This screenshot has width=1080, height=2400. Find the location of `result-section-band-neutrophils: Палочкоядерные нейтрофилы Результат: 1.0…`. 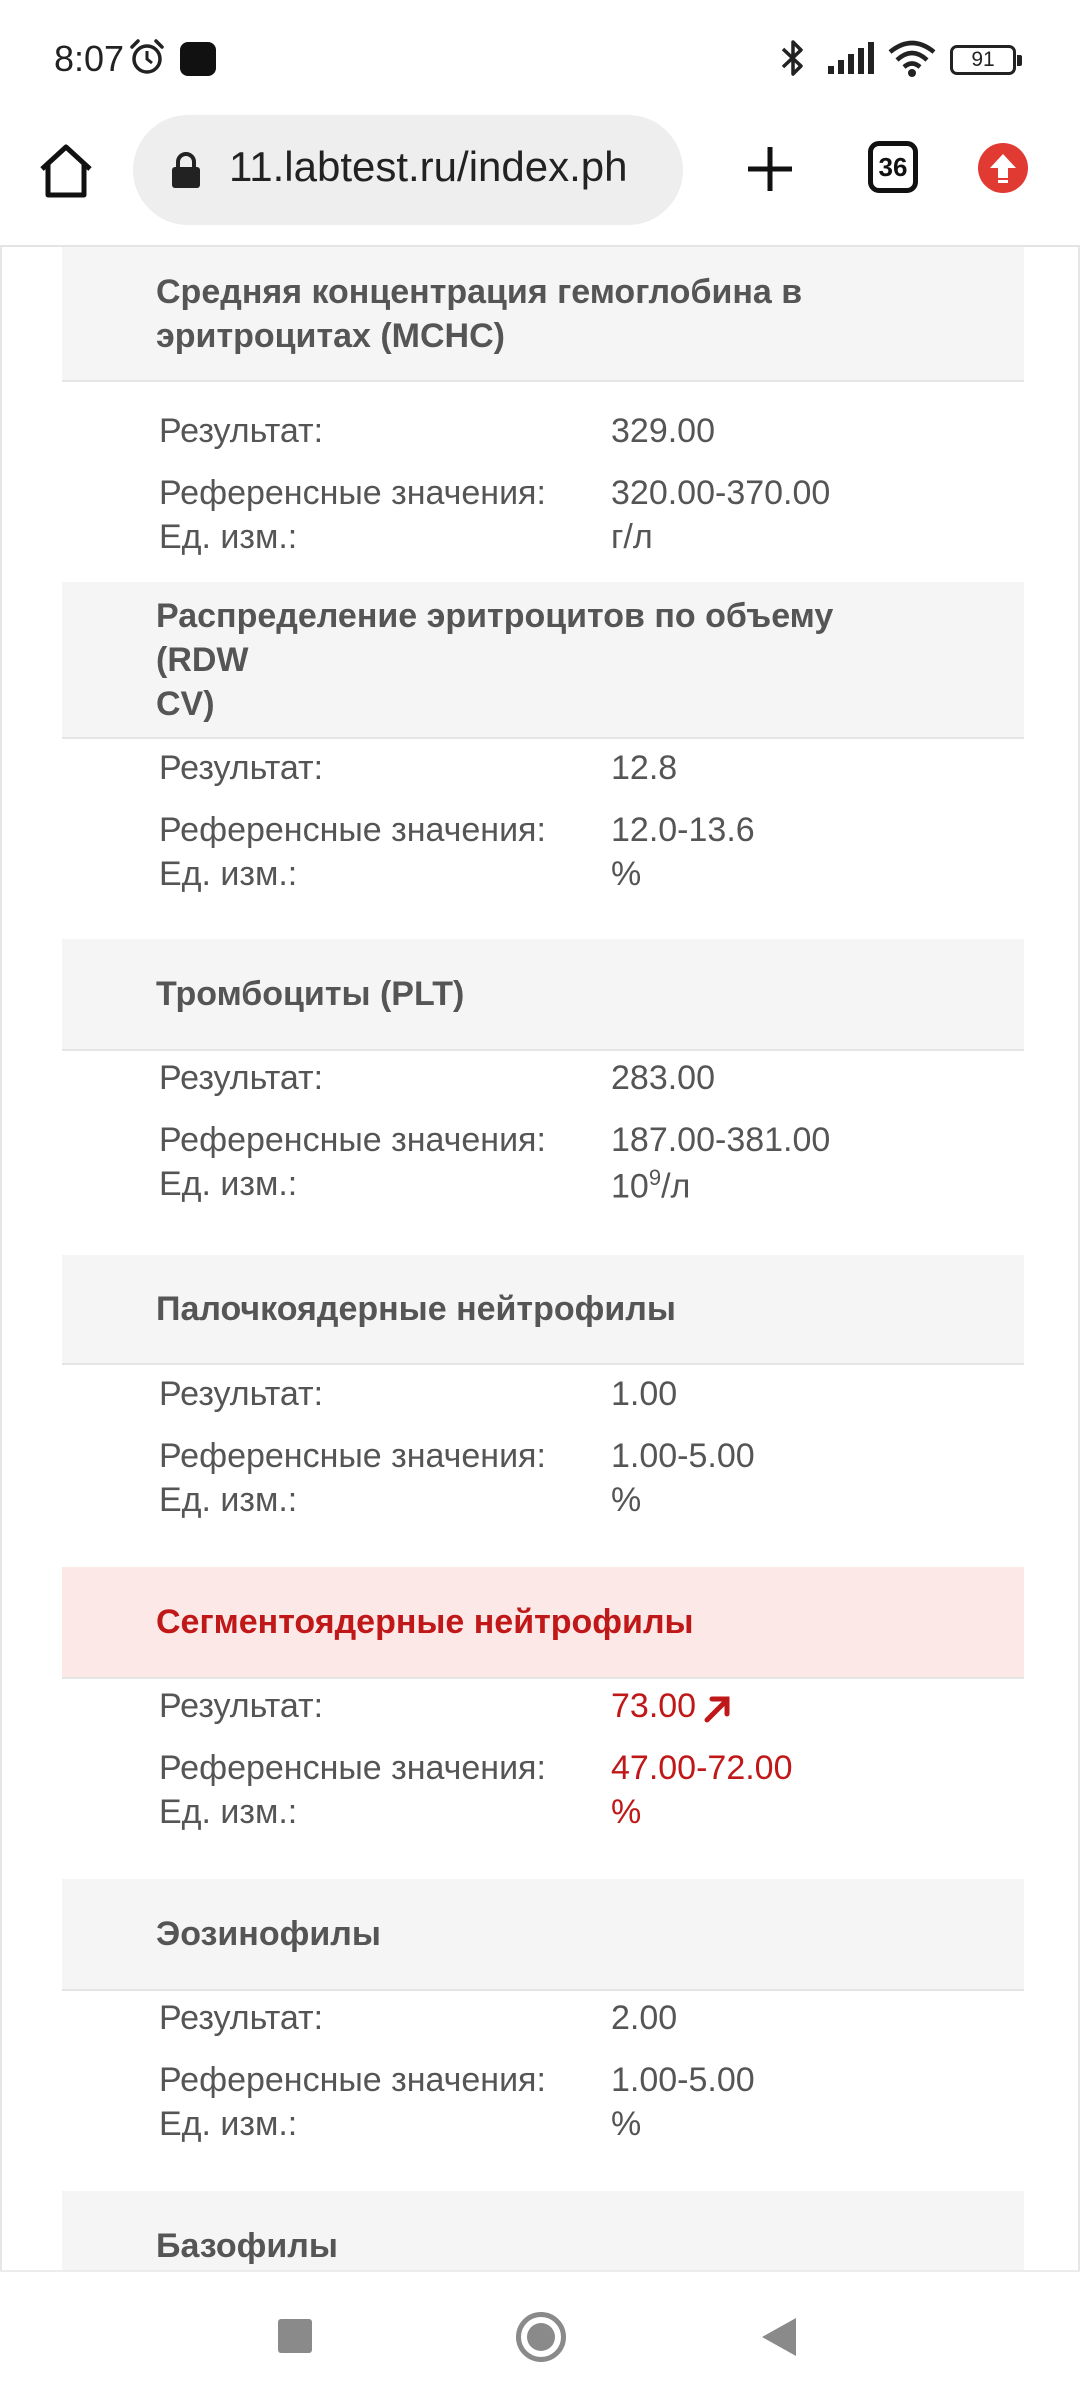

result-section-band-neutrophils: Палочкоядерные нейтрофилы Результат: 1.0… is located at coordinates (540, 1411).